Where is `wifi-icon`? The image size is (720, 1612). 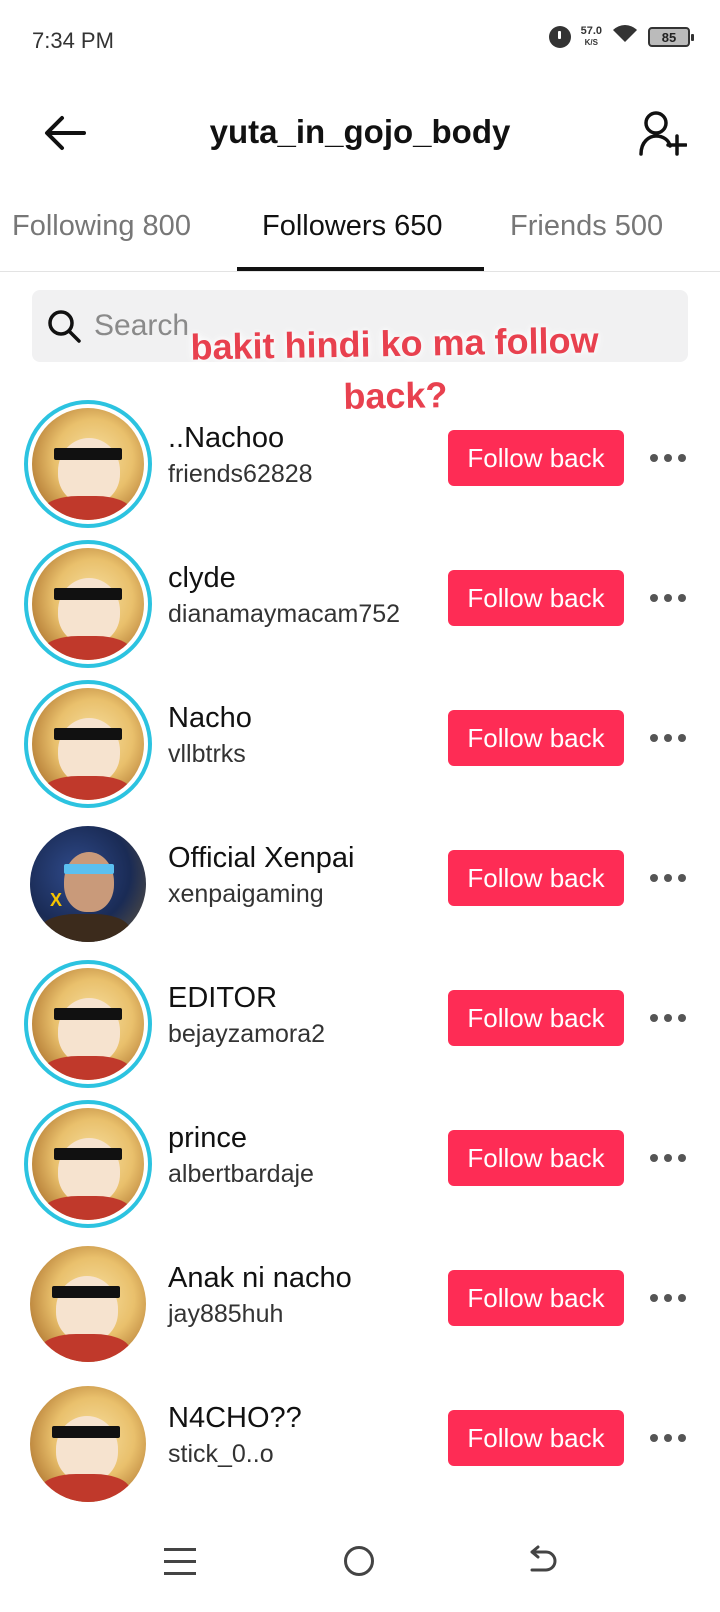 wifi-icon is located at coordinates (625, 37).